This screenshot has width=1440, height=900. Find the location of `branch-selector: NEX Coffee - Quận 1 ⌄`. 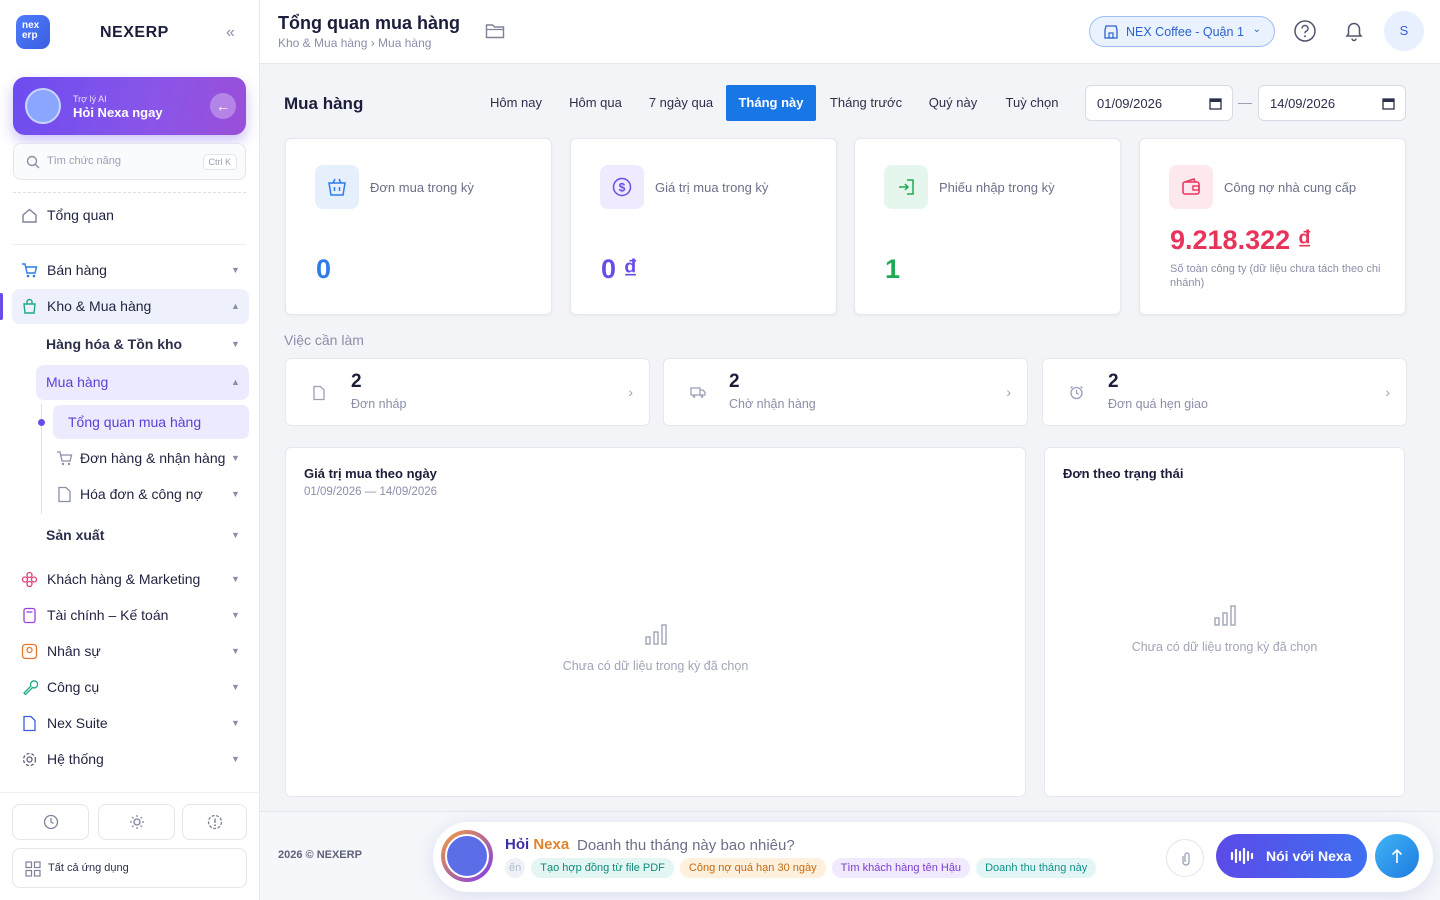

branch-selector: NEX Coffee - Quận 1 ⌄ is located at coordinates (1182, 31).